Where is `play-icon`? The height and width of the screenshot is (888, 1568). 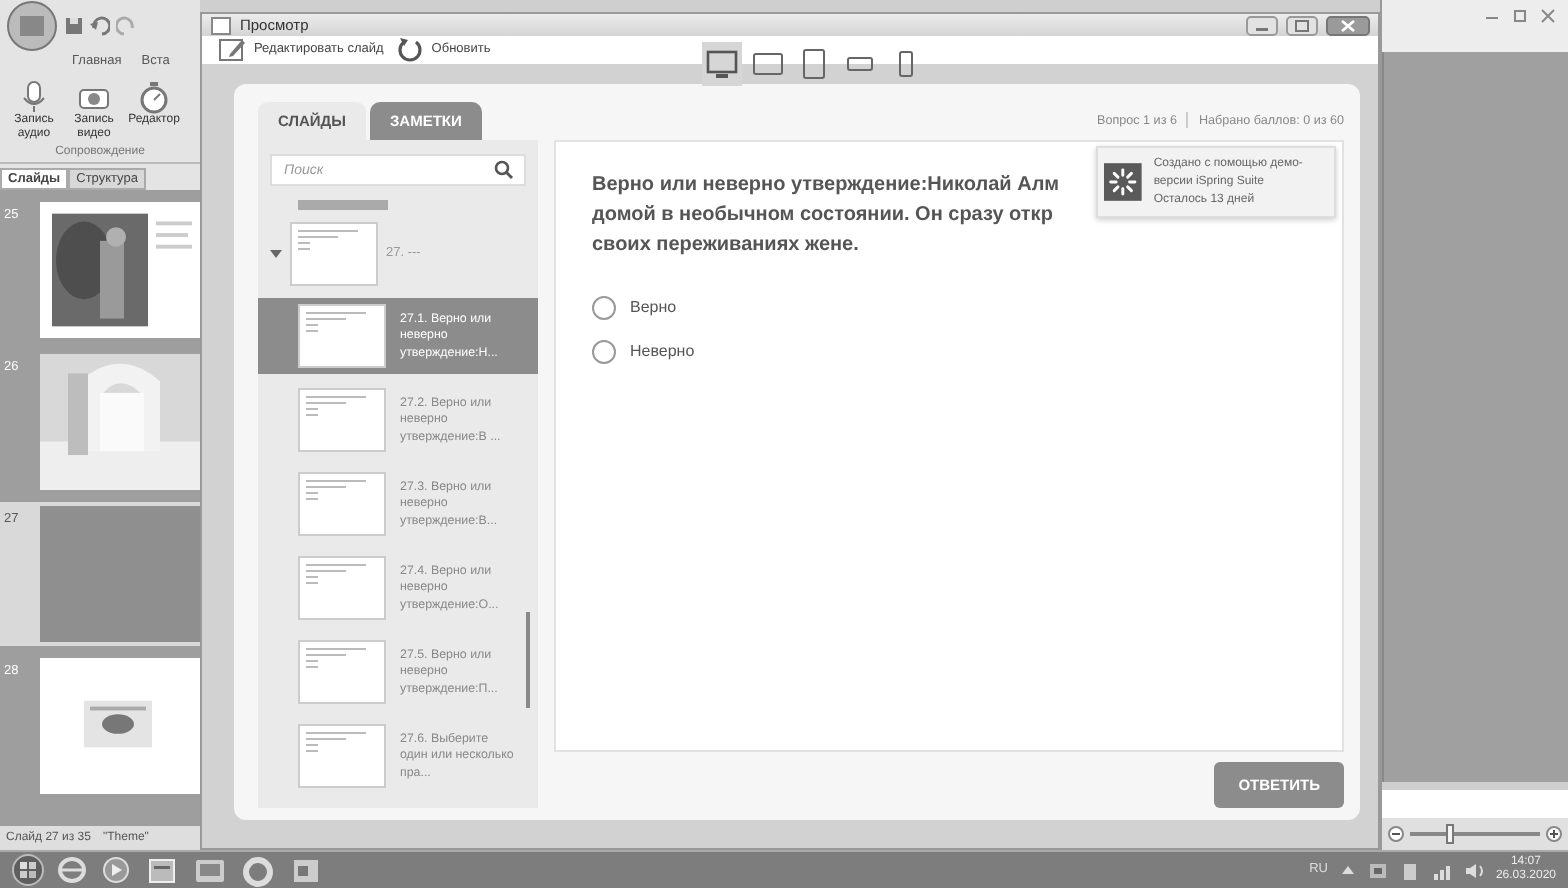 play-icon is located at coordinates (116, 870).